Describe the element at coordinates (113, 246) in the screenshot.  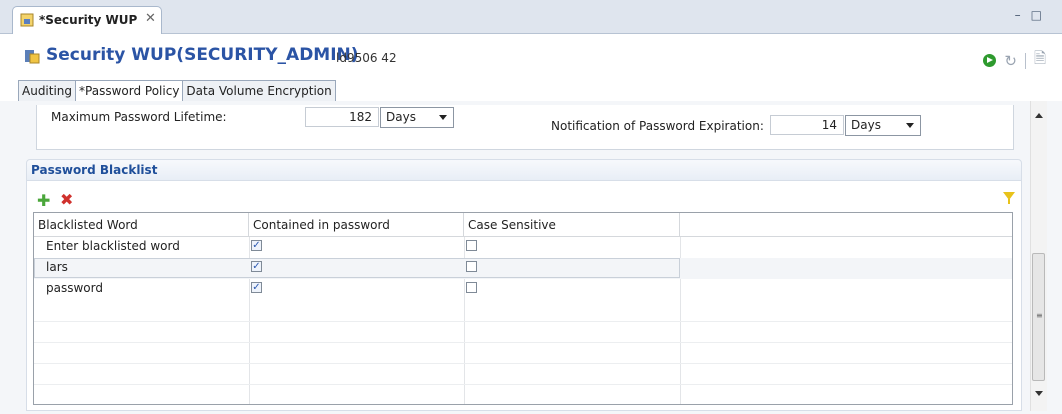
I see `blacklisted-word-cell: Enter blacklisted word` at that location.